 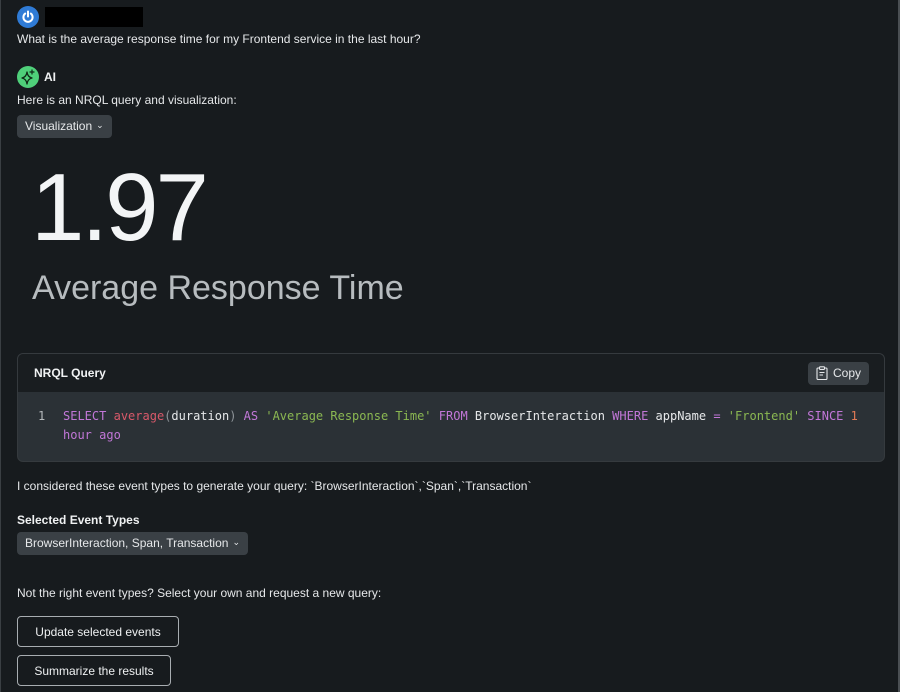 What do you see at coordinates (854, 416) in the screenshot?
I see `query-token: 1` at bounding box center [854, 416].